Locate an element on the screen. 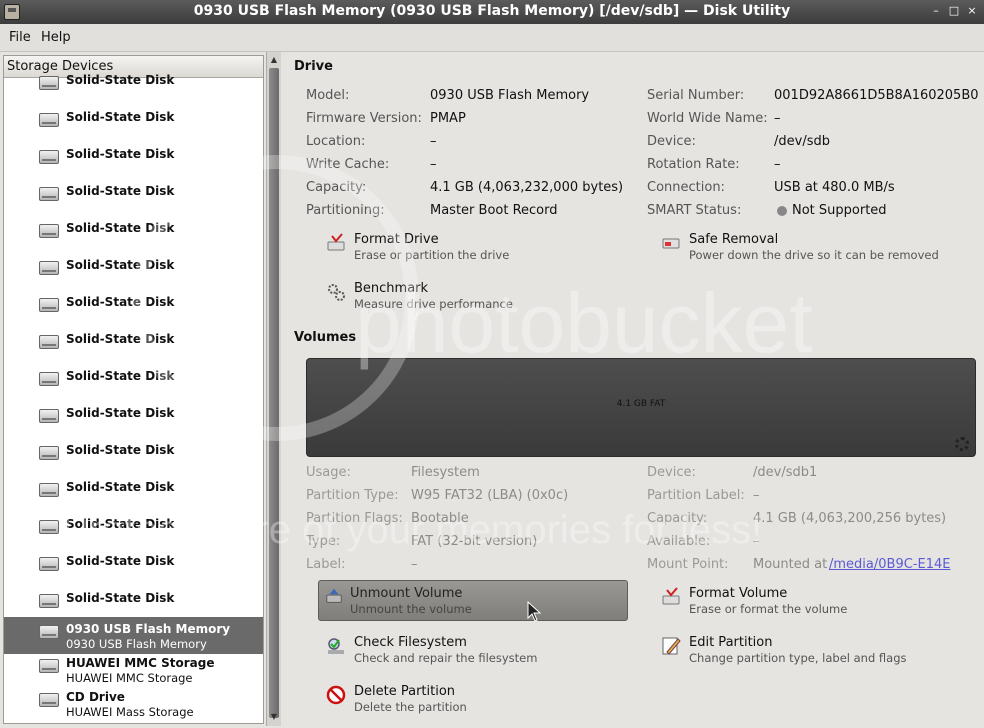 The width and height of the screenshot is (984, 728). property-value: PMAP is located at coordinates (448, 118).